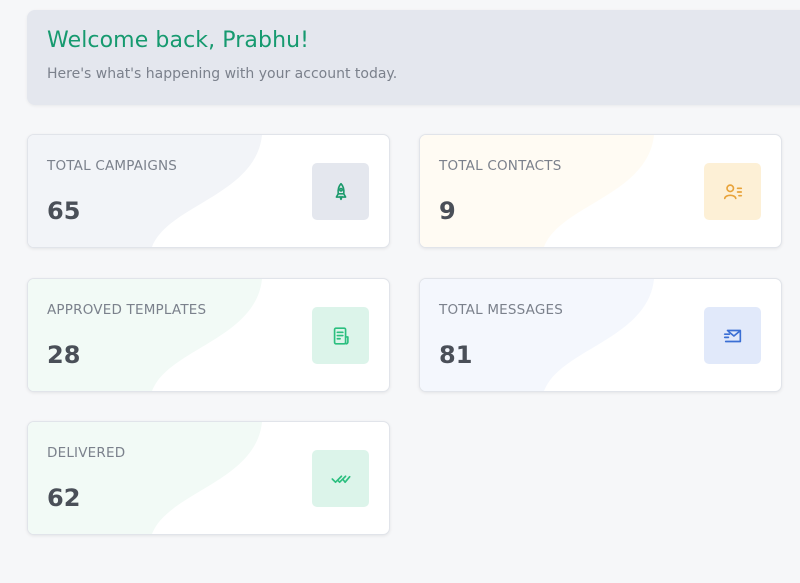 The width and height of the screenshot is (800, 583). Describe the element at coordinates (208, 478) in the screenshot. I see `stat-card-delivered: DELIVERED 62` at that location.